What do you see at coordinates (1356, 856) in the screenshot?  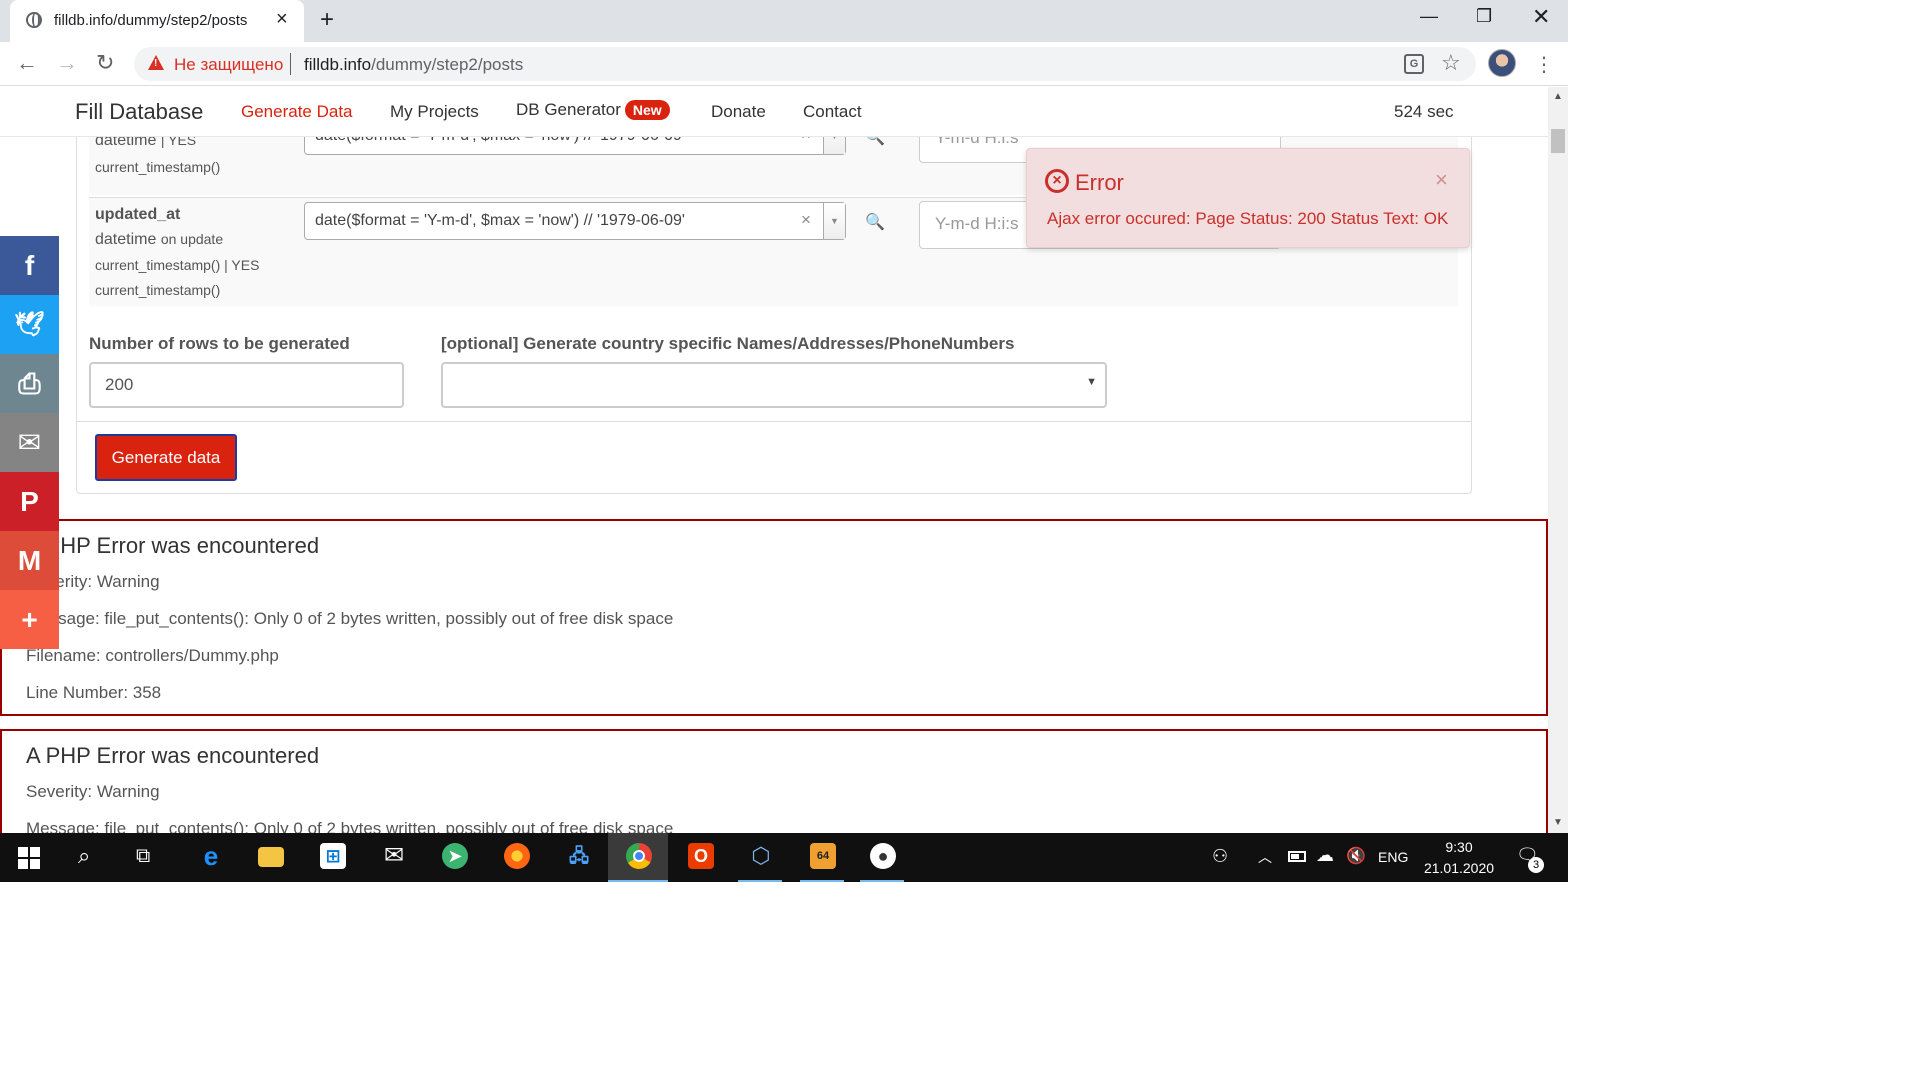 I see `volume-muted-icon: 🔇` at bounding box center [1356, 856].